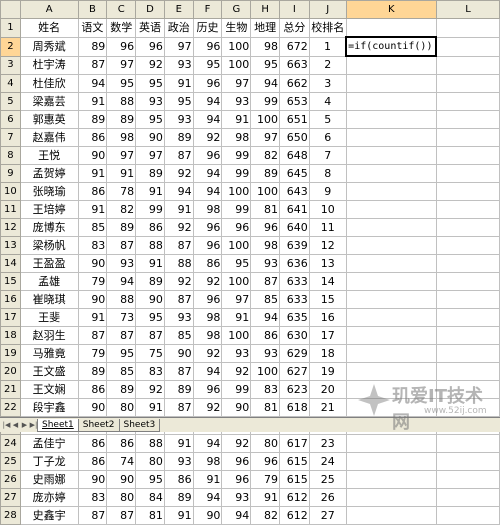 This screenshot has height=525, width=500. I want to click on cell: 杜宇涛, so click(49, 65).